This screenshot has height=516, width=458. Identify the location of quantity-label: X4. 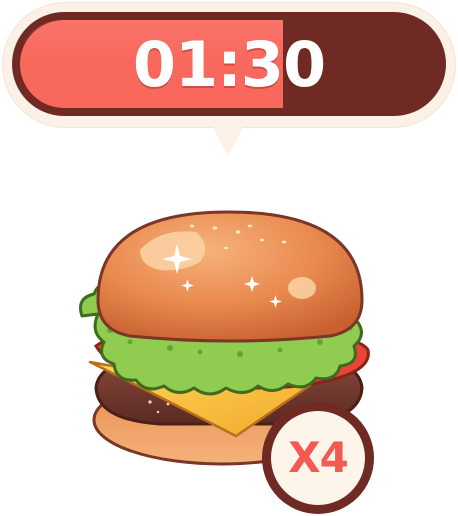
(318, 457).